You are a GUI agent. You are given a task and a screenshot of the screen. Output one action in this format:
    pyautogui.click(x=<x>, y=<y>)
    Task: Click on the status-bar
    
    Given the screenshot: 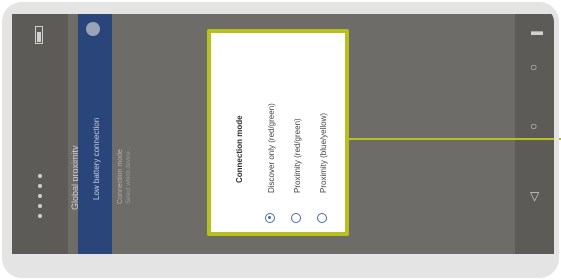 What is the action you would take?
    pyautogui.click(x=40, y=134)
    